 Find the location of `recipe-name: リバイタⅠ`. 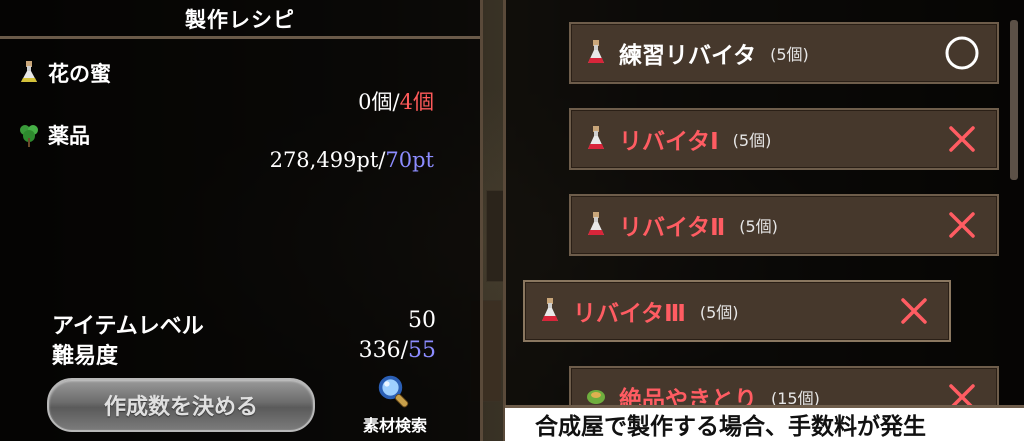

recipe-name: リバイタⅠ is located at coordinates (669, 142).